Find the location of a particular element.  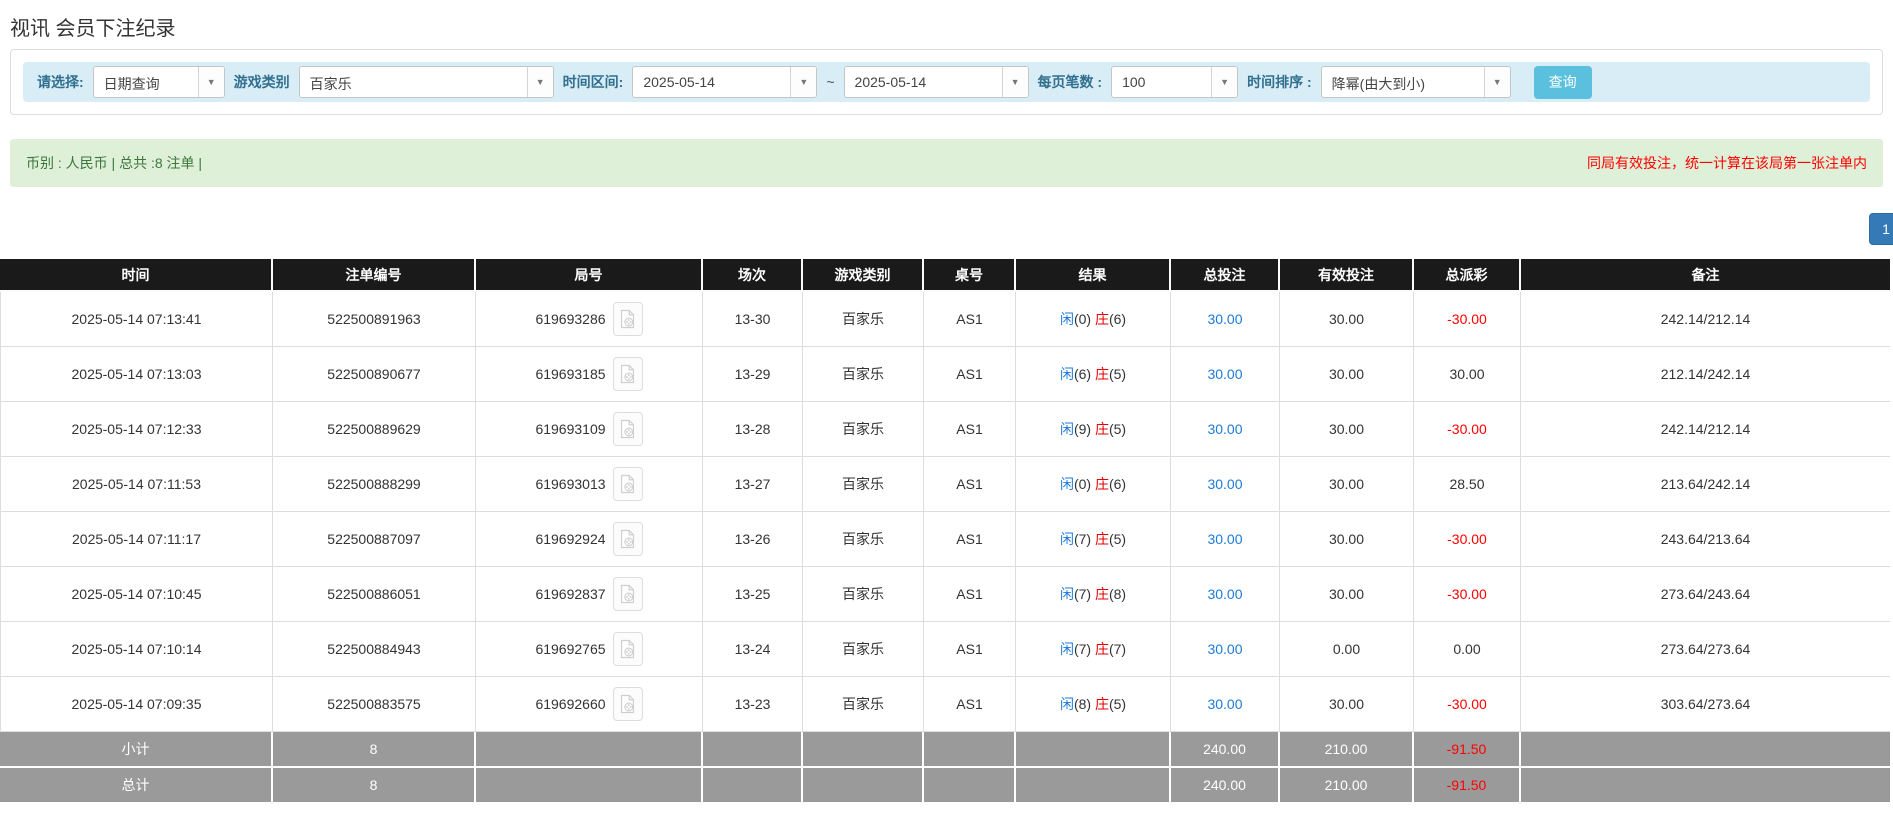

cell-round-id: 619693185 is located at coordinates (589, 374).